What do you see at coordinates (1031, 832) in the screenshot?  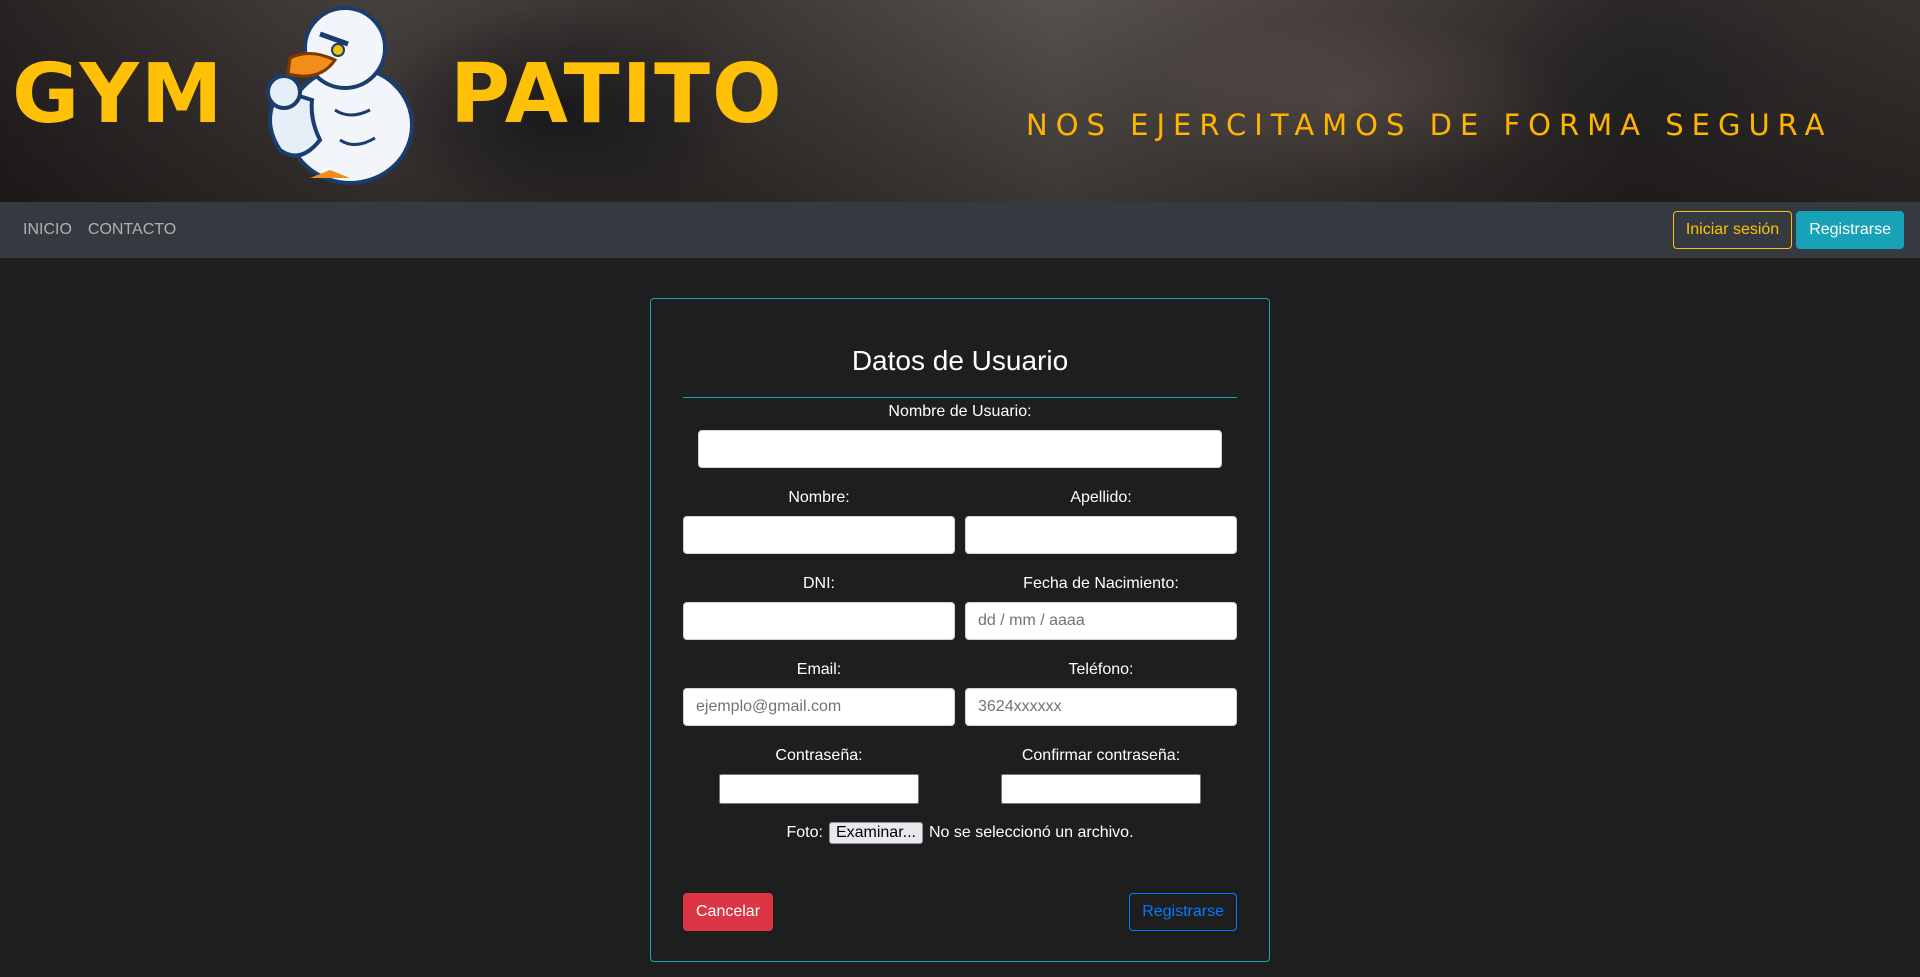 I see `file-status-text: No se seleccionó un archivo.` at bounding box center [1031, 832].